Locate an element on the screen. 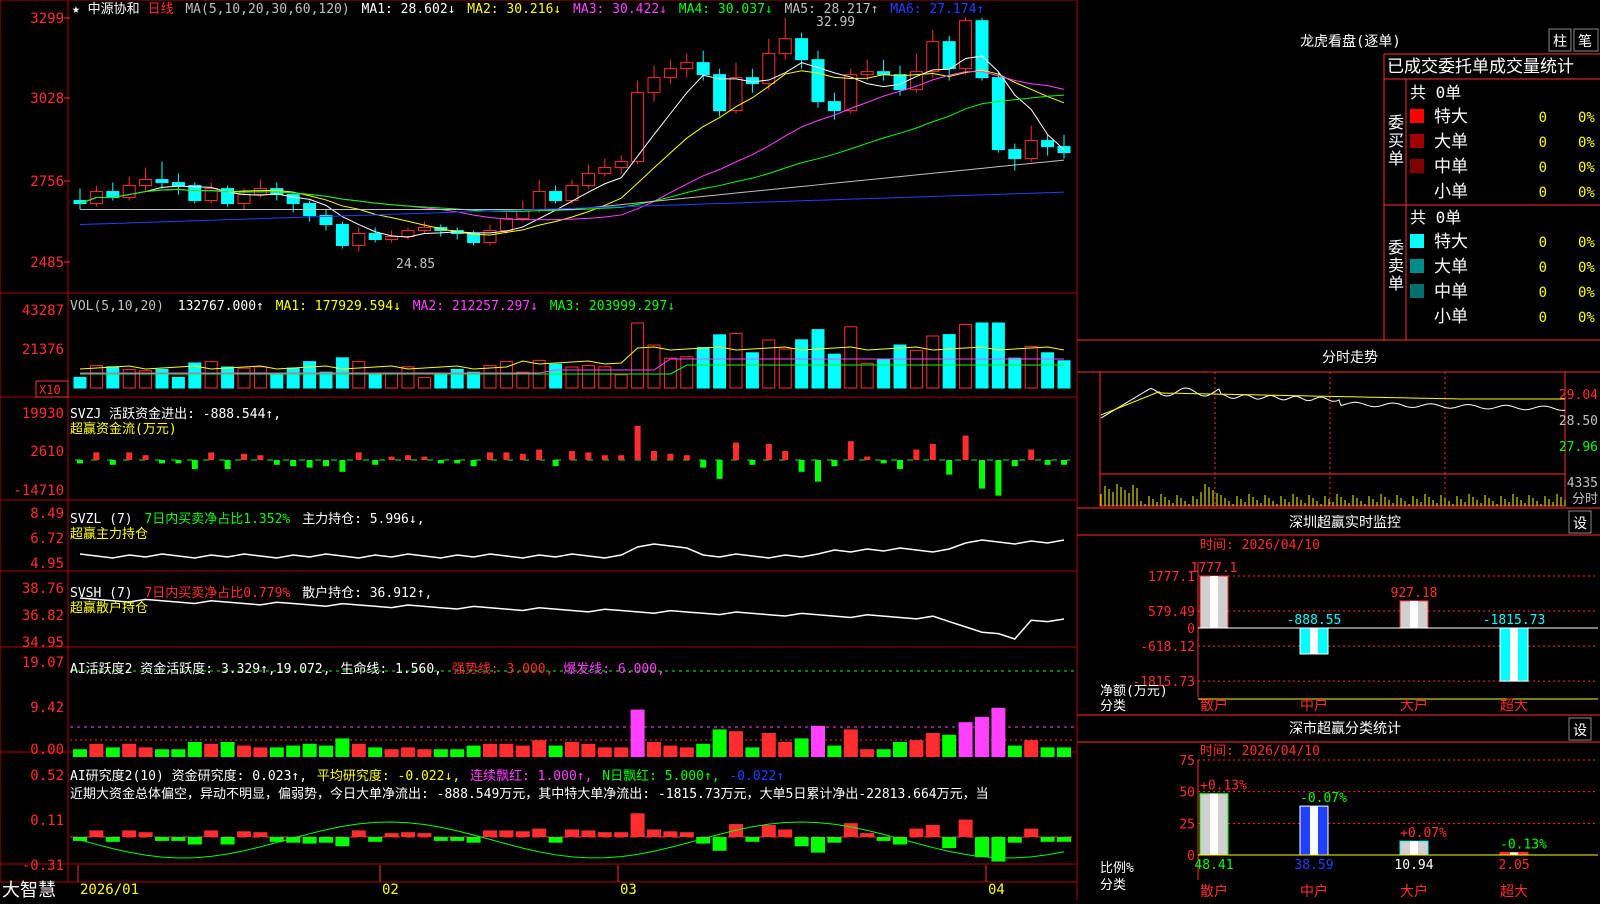 This screenshot has height=904, width=1600. monitor-bar-value: 927.18 is located at coordinates (1414, 593).